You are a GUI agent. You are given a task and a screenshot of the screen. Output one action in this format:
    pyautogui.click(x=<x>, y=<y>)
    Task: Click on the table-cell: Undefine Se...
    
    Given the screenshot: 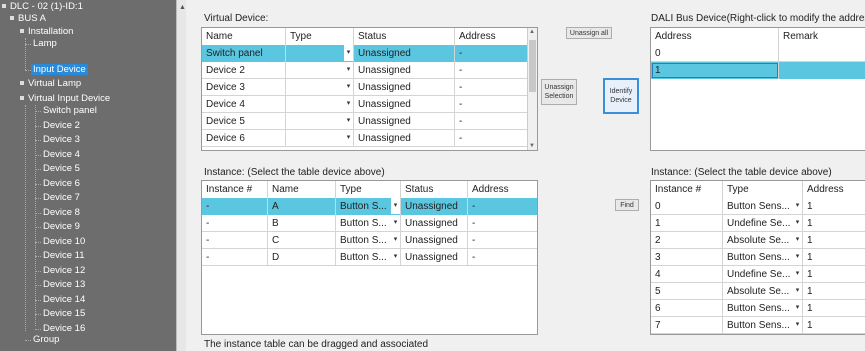 What is the action you would take?
    pyautogui.click(x=763, y=223)
    